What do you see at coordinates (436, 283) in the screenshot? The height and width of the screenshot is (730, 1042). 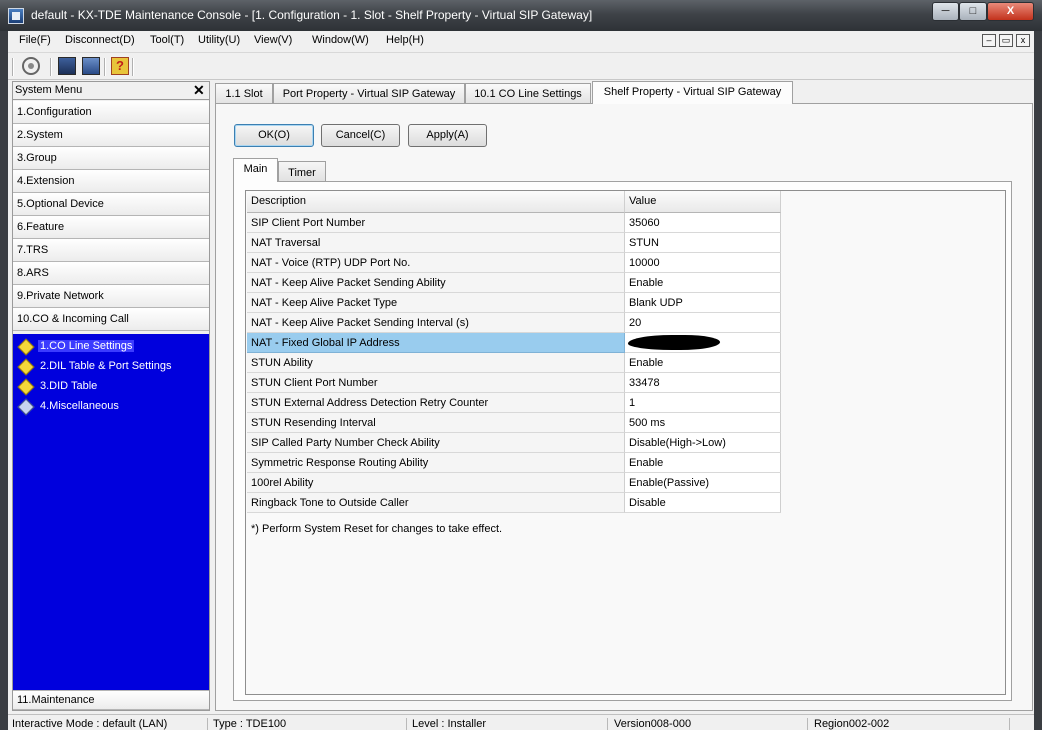 I see `row-description: NAT - Keep Alive Packet Sending Ability` at bounding box center [436, 283].